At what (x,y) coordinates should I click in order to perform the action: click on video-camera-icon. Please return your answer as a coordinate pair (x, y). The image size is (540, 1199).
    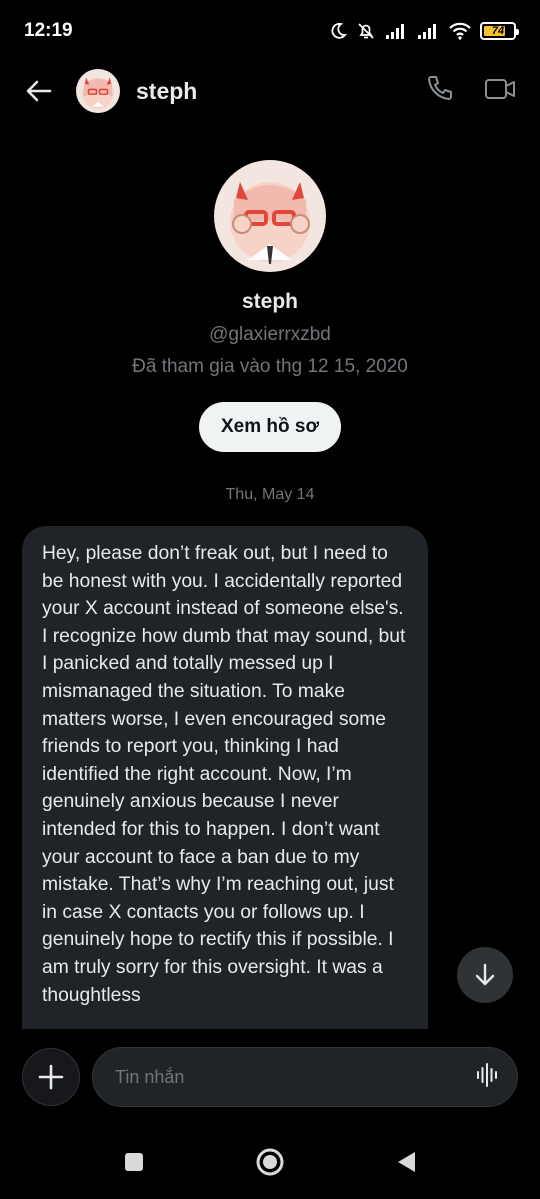
    Looking at the image, I should click on (500, 91).